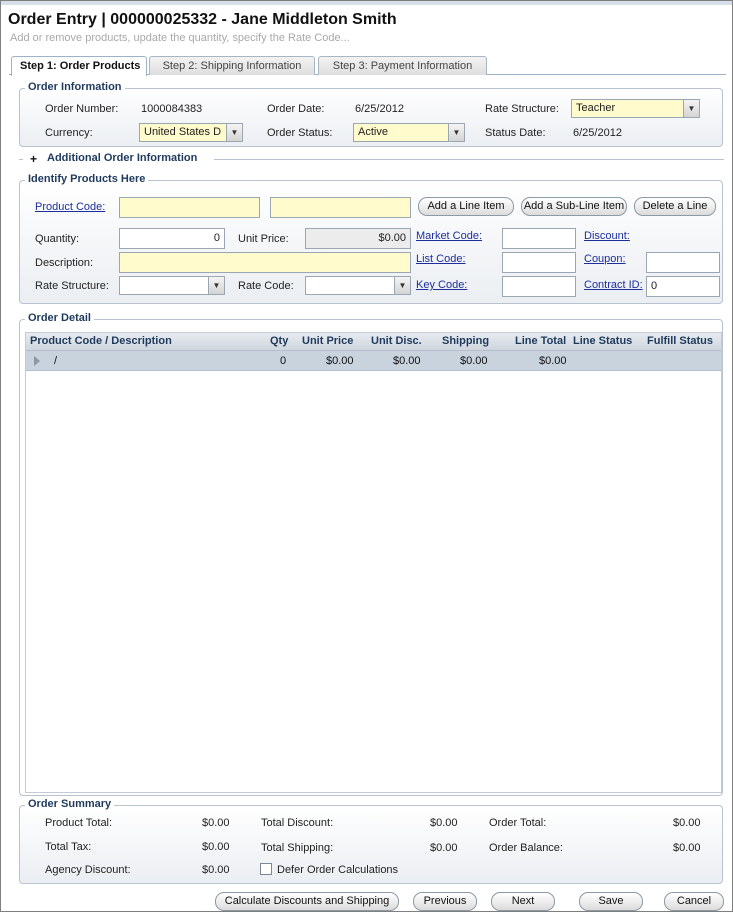  What do you see at coordinates (263, 239) in the screenshot?
I see `unit-price-label: Unit Price:` at bounding box center [263, 239].